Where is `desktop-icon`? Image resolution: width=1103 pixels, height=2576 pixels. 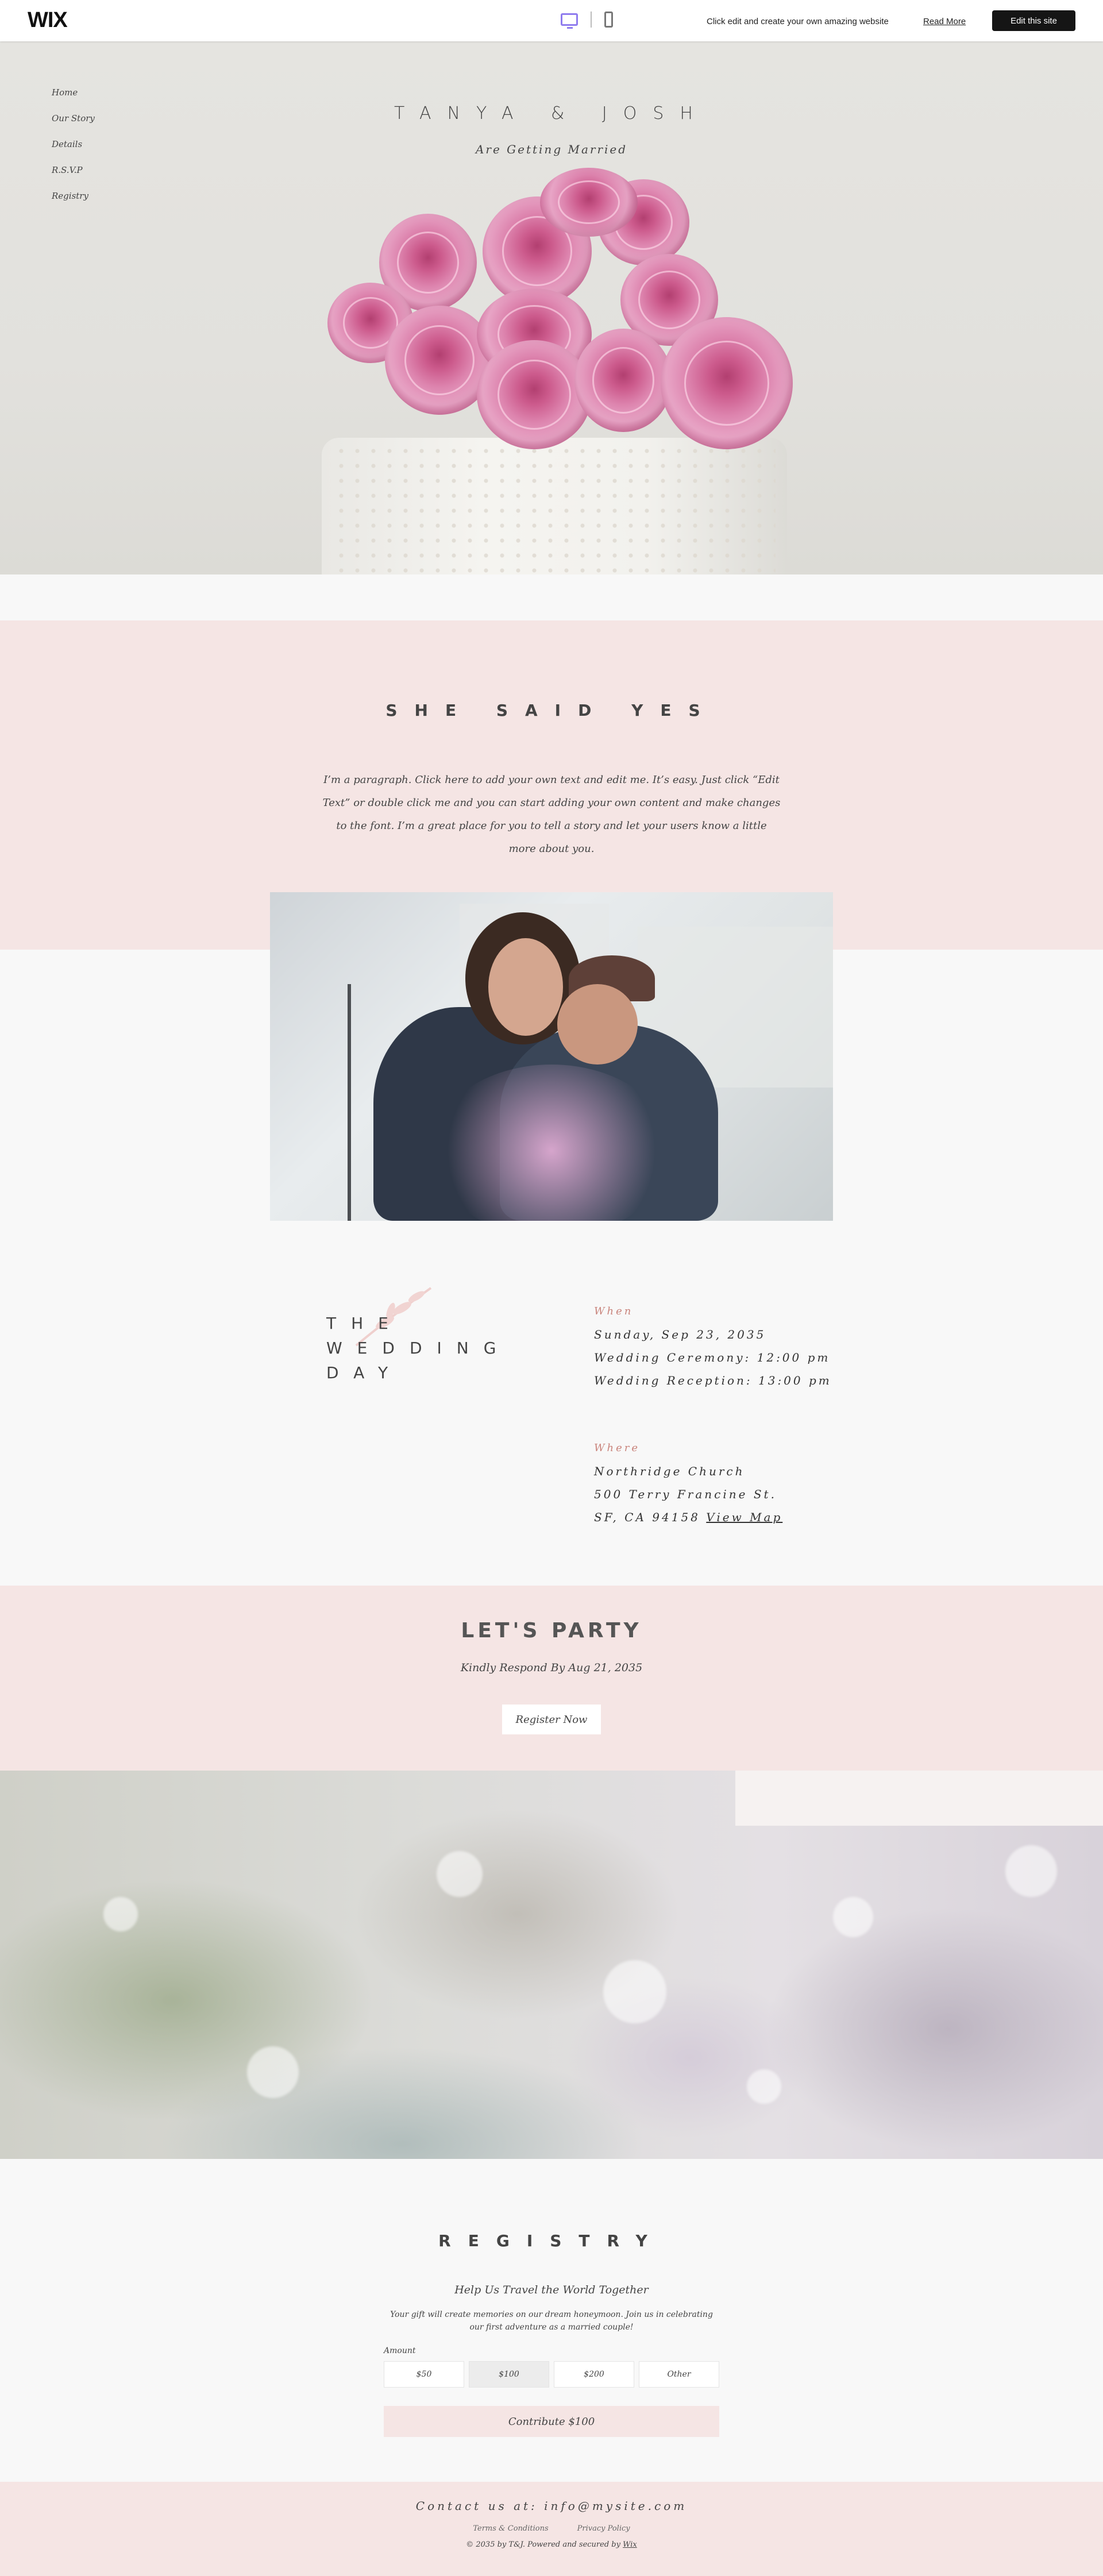
desktop-icon is located at coordinates (569, 21).